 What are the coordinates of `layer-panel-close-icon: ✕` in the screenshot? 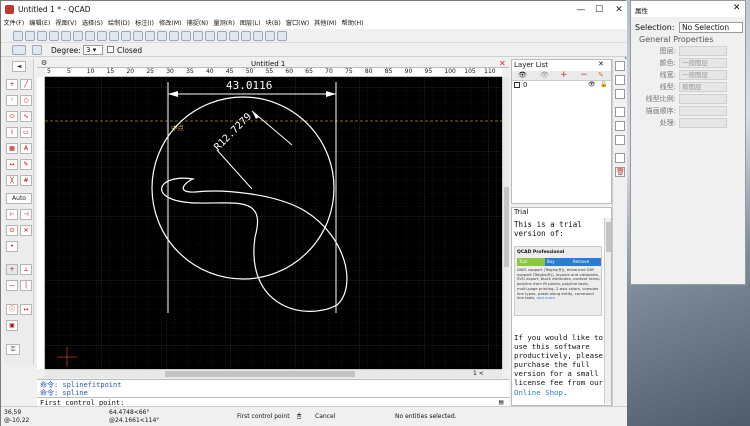 It's located at (601, 64).